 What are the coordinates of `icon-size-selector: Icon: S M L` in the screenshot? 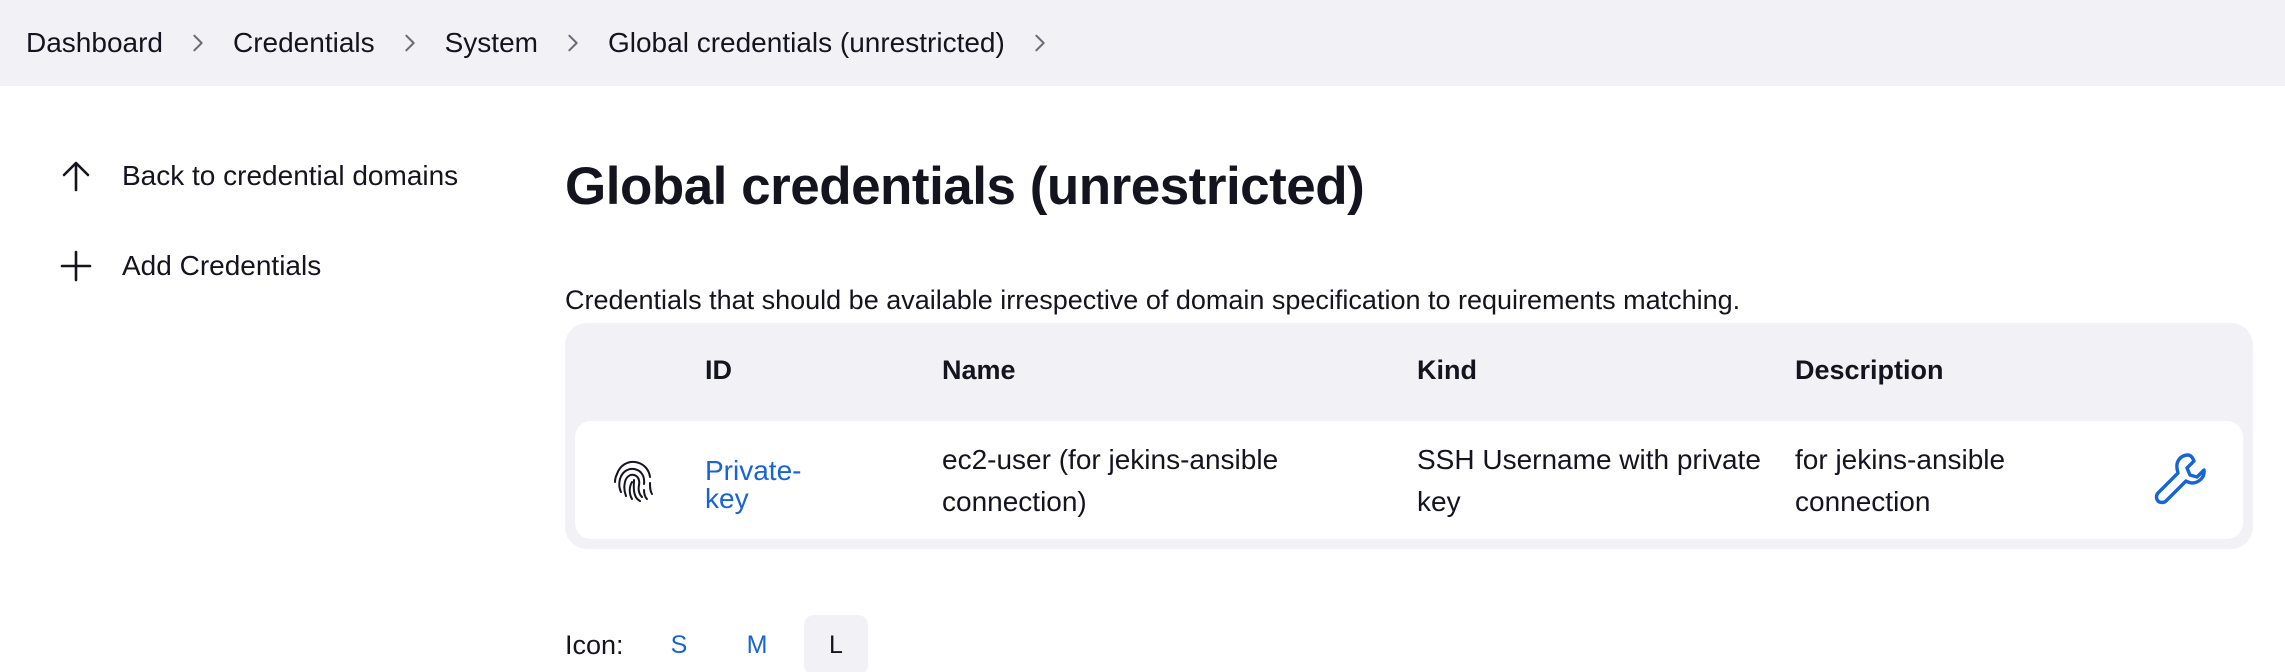 It's located at (765, 643).